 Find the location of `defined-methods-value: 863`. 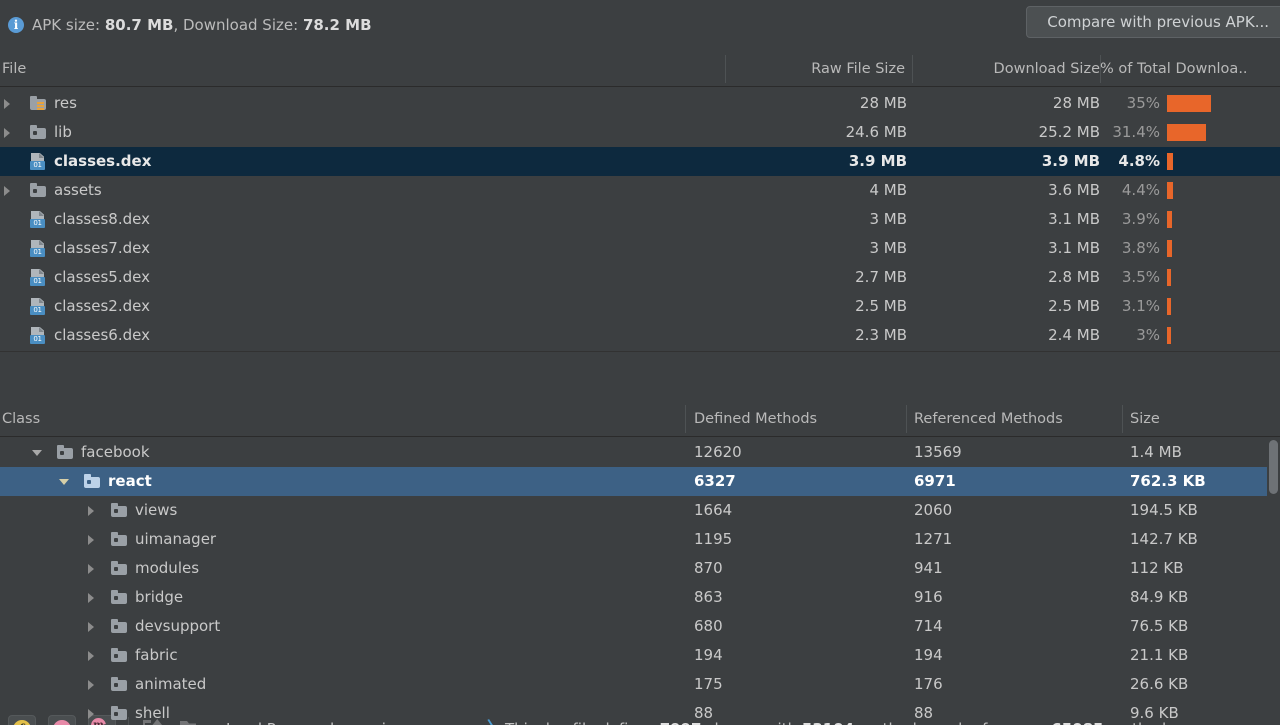

defined-methods-value: 863 is located at coordinates (708, 597).